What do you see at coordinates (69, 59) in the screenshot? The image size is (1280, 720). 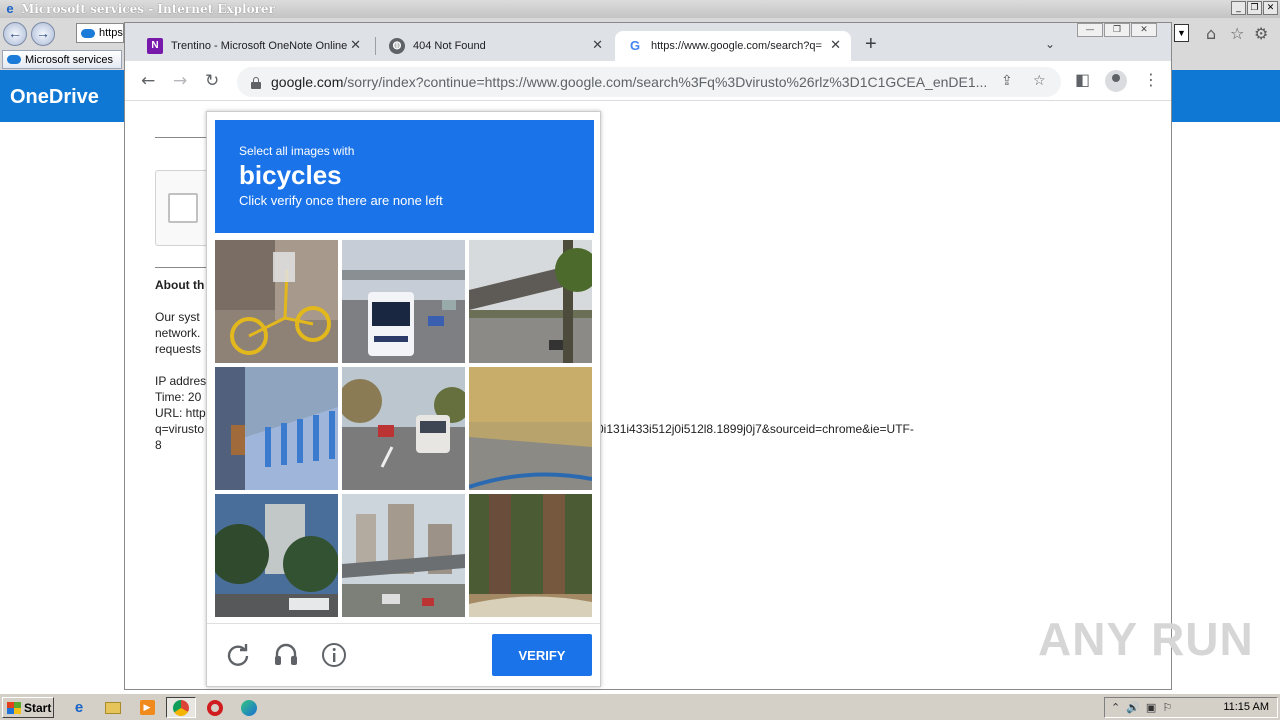 I see `ie-tab-label: Microsoft services` at bounding box center [69, 59].